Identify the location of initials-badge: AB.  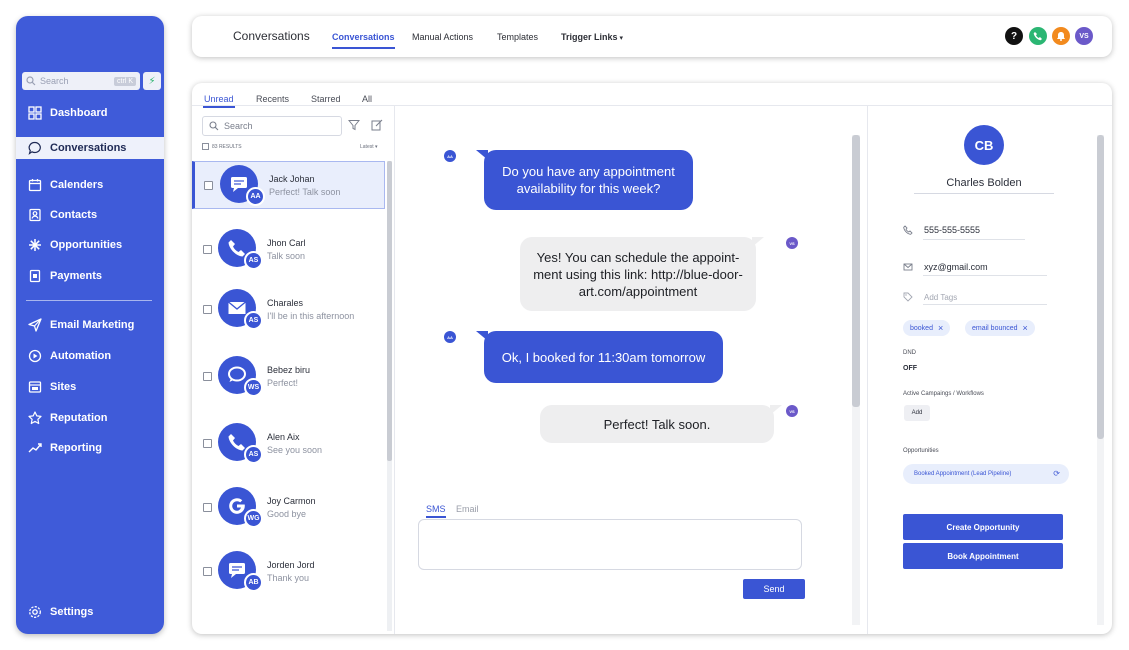
(253, 582).